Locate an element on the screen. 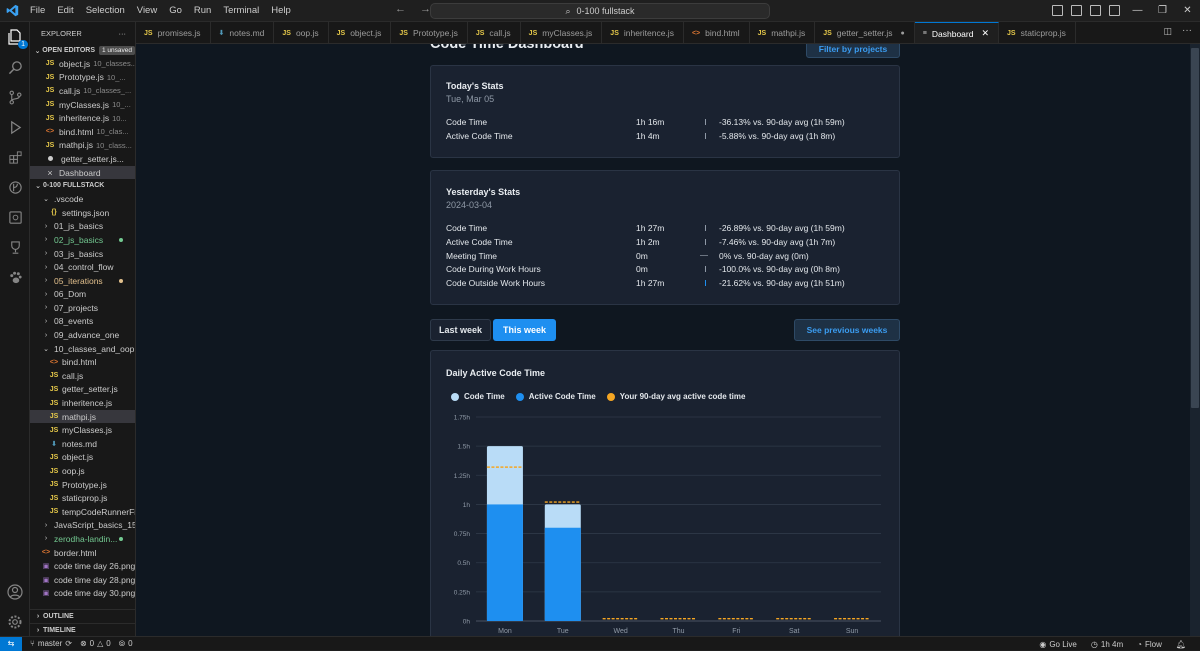  toggle-panel-icon is located at coordinates (1076, 10).